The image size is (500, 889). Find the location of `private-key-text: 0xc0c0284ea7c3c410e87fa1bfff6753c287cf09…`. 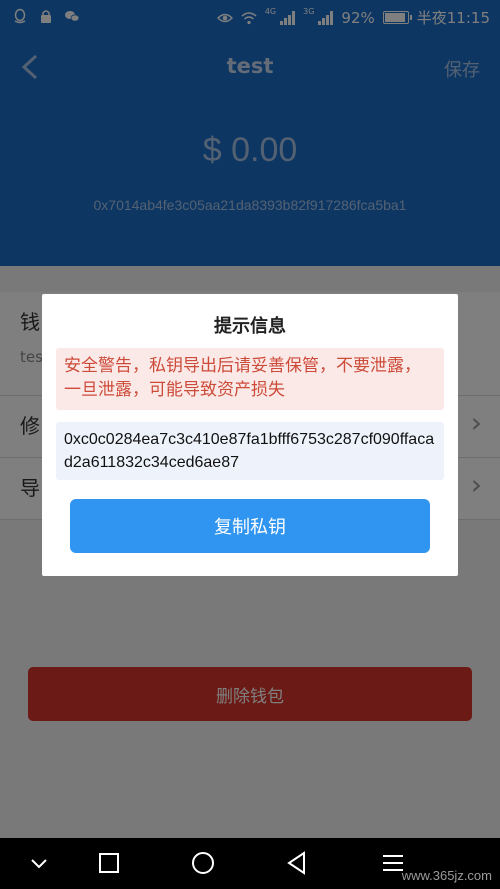

private-key-text: 0xc0c0284ea7c3c410e87fa1bfff6753c287cf09… is located at coordinates (250, 451).